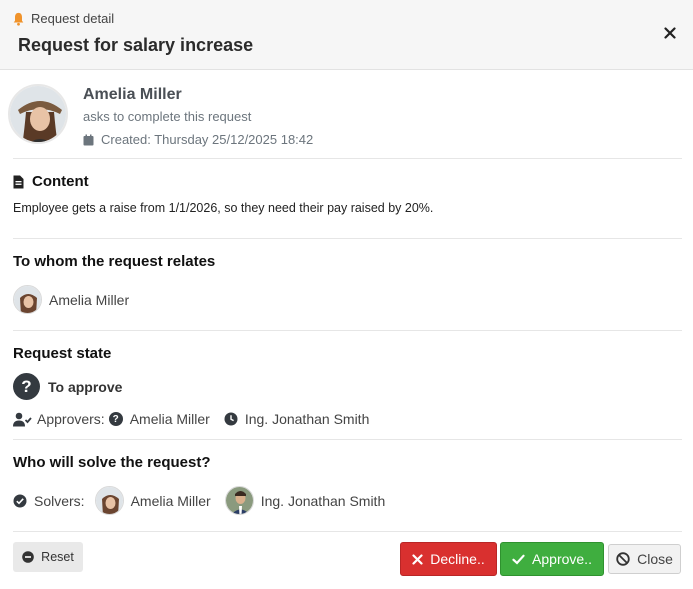  Describe the element at coordinates (73, 18) in the screenshot. I see `kicker-label: Request detail` at that location.